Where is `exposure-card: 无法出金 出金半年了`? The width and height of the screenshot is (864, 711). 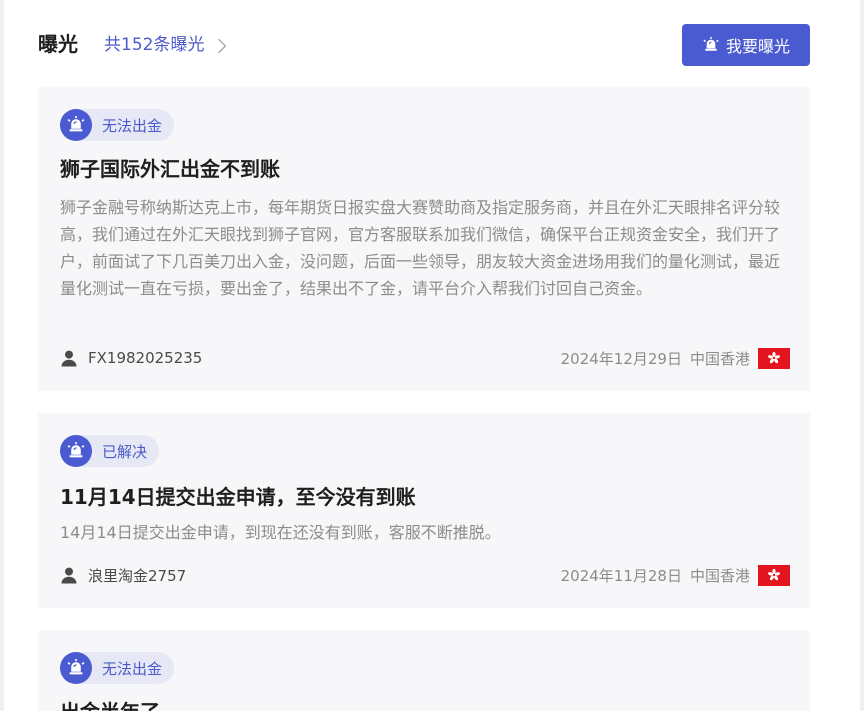
exposure-card: 无法出金 出金半年了 is located at coordinates (424, 670).